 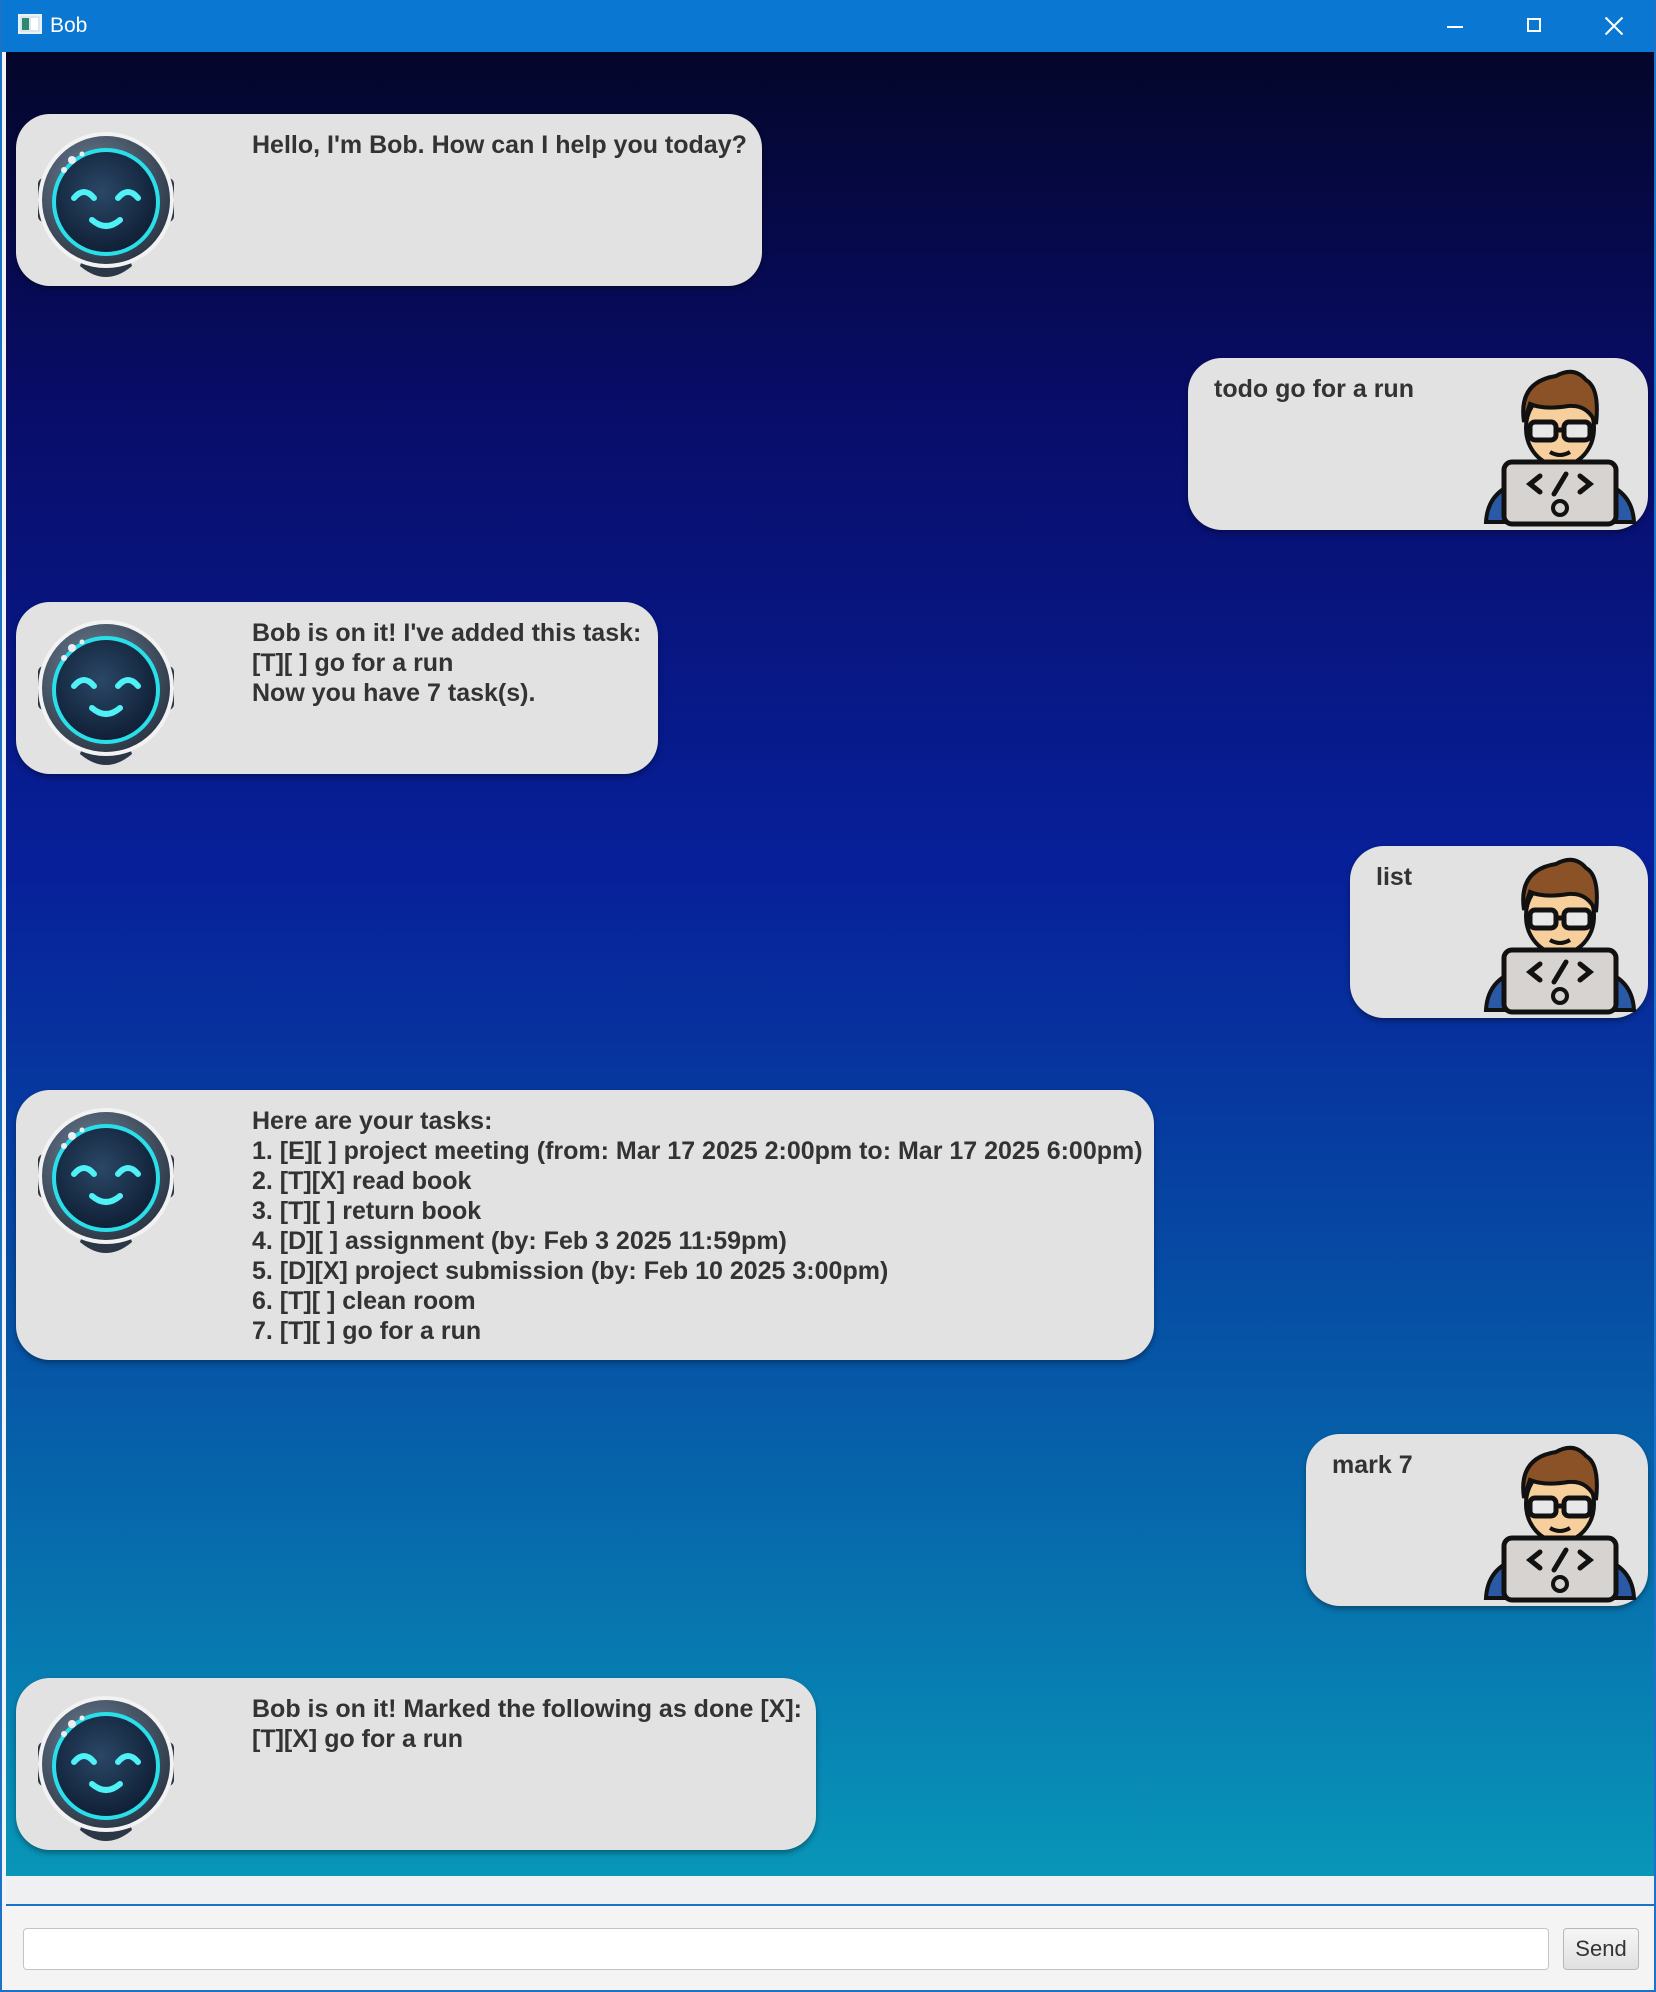 I want to click on user-message-bubble: list, so click(x=1499, y=932).